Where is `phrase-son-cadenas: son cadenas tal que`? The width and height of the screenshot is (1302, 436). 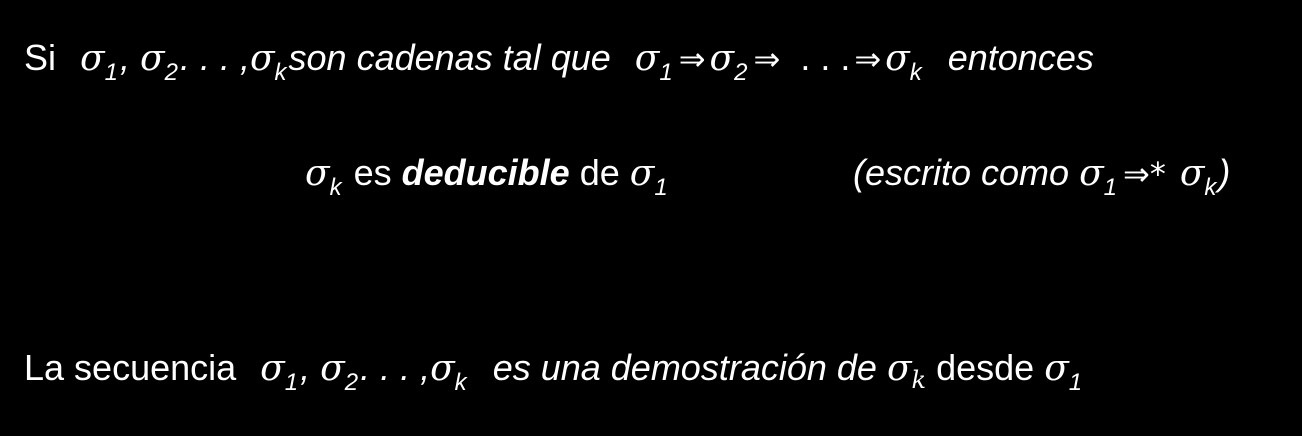
phrase-son-cadenas: son cadenas tal que is located at coordinates (449, 57).